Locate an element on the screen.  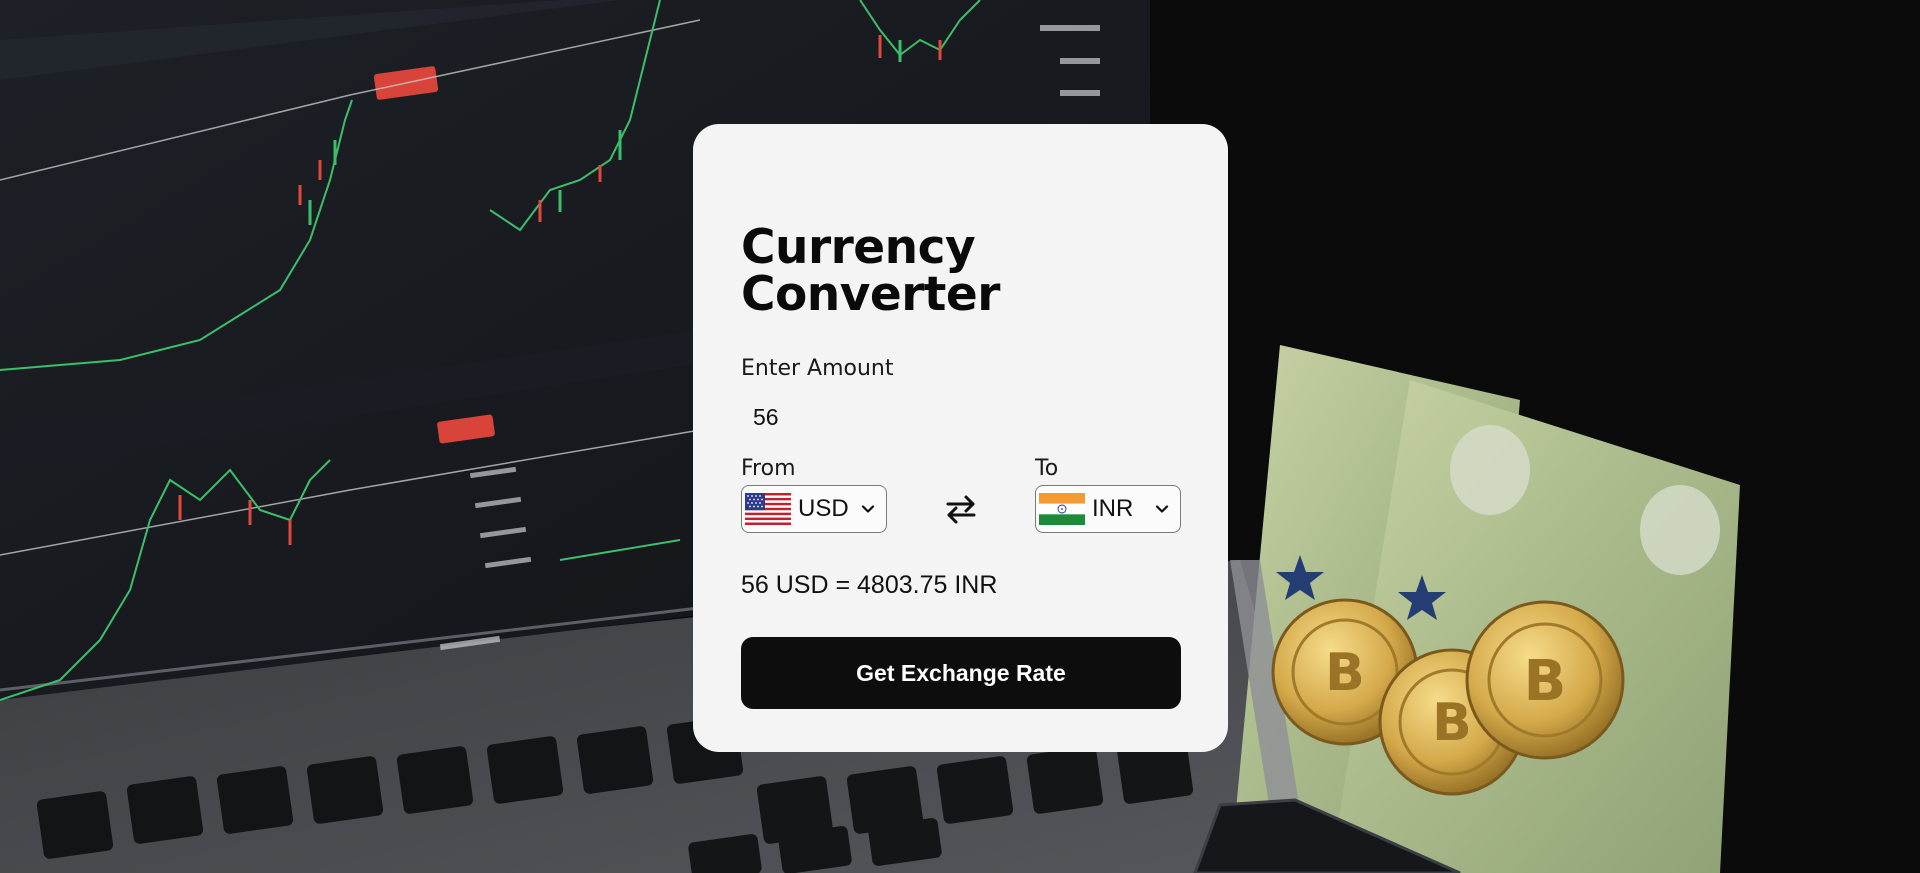
from-label: From is located at coordinates (768, 468).